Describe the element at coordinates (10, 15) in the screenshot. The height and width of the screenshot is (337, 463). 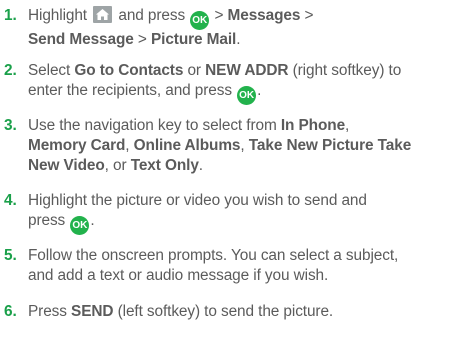
I see `step-number: 1.` at that location.